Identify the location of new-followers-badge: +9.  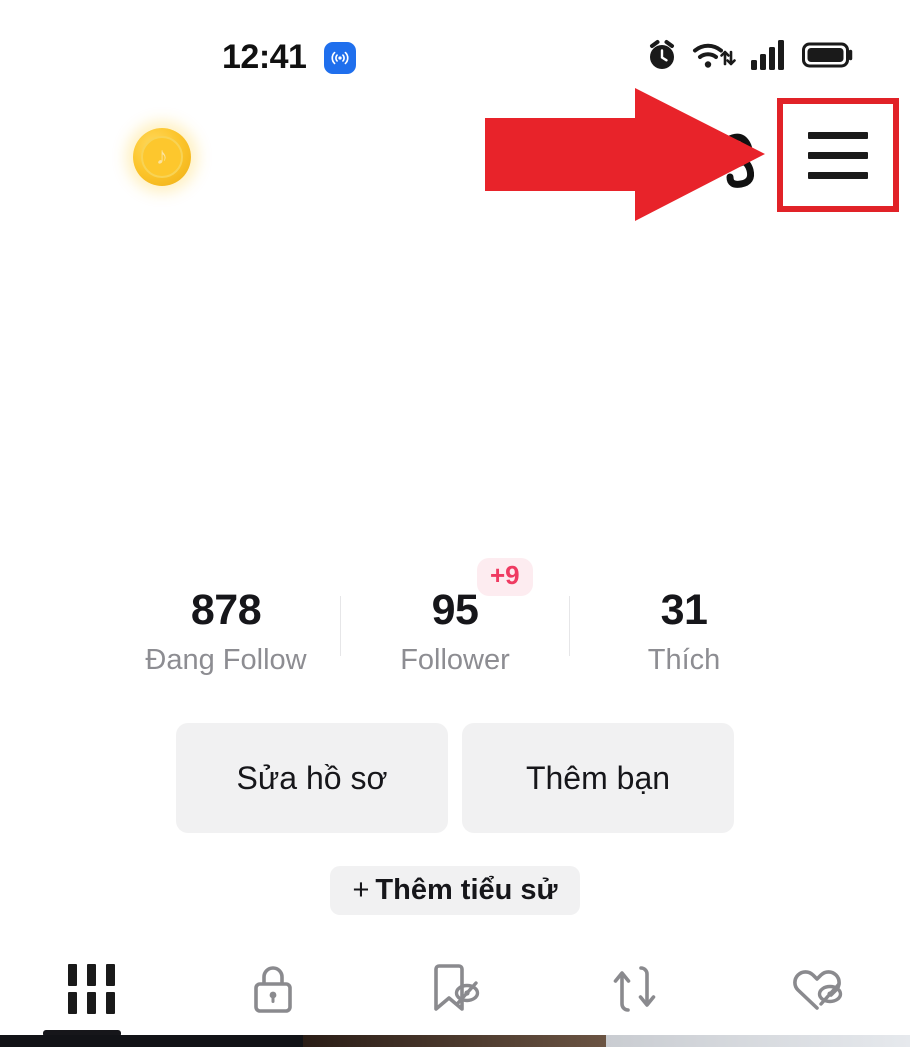
(505, 577).